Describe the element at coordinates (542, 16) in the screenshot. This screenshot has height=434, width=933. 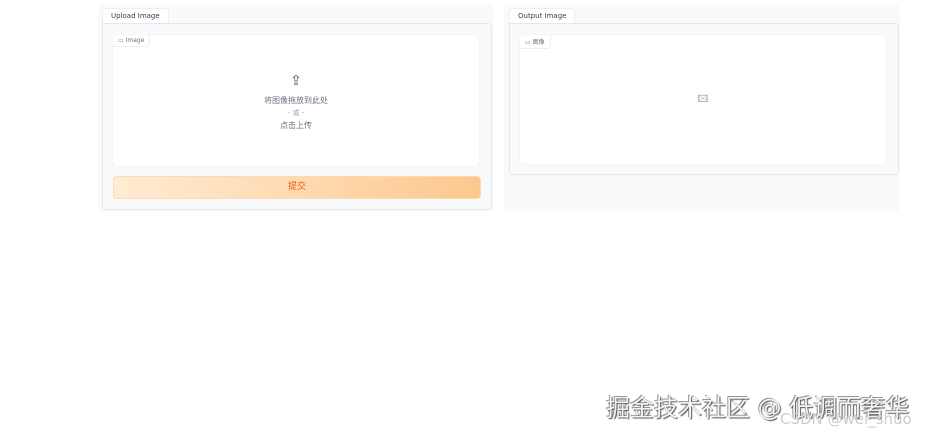
I see `tab-output-image: Output Image` at that location.